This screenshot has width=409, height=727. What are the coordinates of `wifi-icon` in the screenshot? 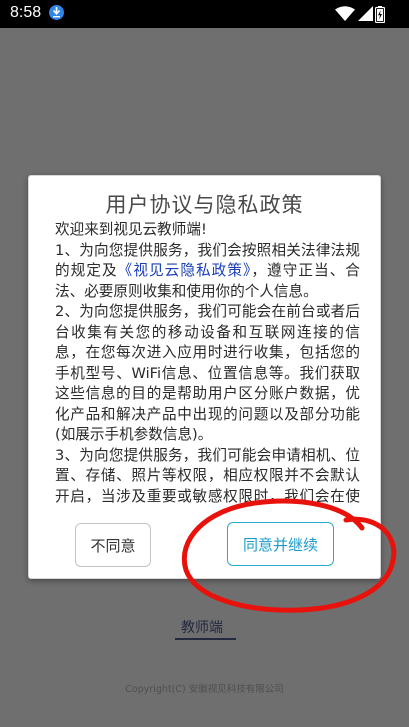 It's located at (345, 13).